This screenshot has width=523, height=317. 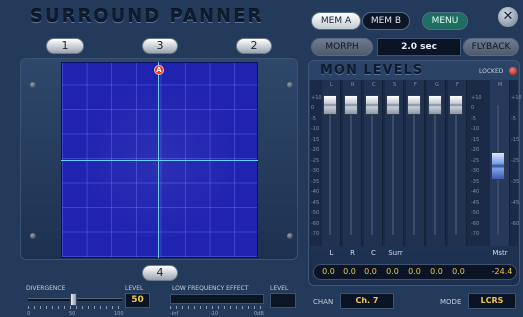 What do you see at coordinates (254, 46) in the screenshot?
I see `speaker-2-button: 2` at bounding box center [254, 46].